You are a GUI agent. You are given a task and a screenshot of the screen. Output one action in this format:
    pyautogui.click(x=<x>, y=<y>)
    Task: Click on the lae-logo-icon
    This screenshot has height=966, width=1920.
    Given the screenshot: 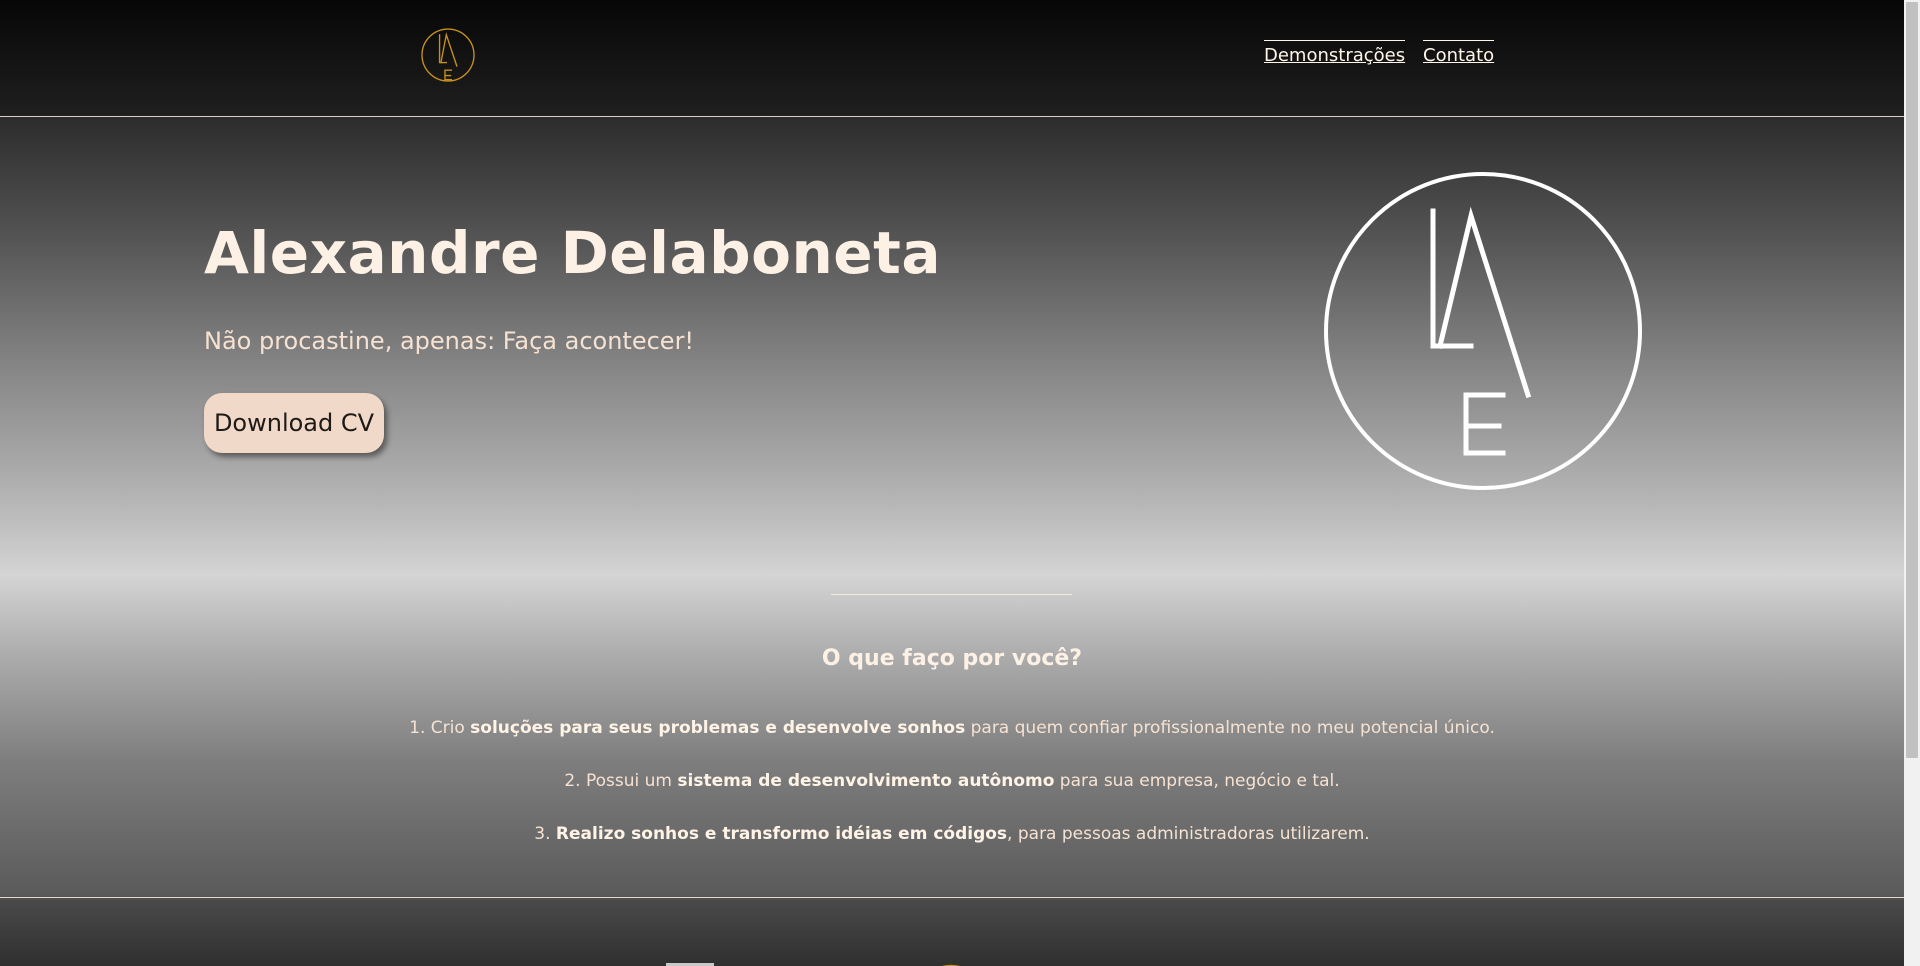 What is the action you would take?
    pyautogui.click(x=448, y=55)
    